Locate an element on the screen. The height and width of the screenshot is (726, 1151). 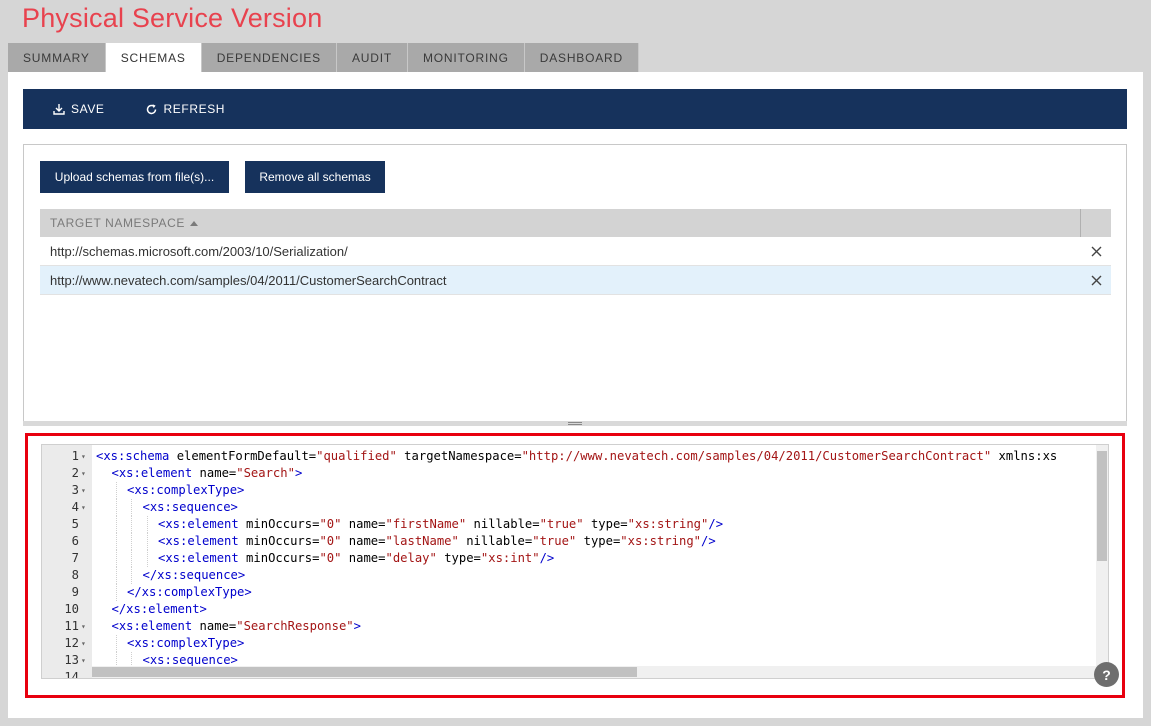
column-divider is located at coordinates (1080, 223).